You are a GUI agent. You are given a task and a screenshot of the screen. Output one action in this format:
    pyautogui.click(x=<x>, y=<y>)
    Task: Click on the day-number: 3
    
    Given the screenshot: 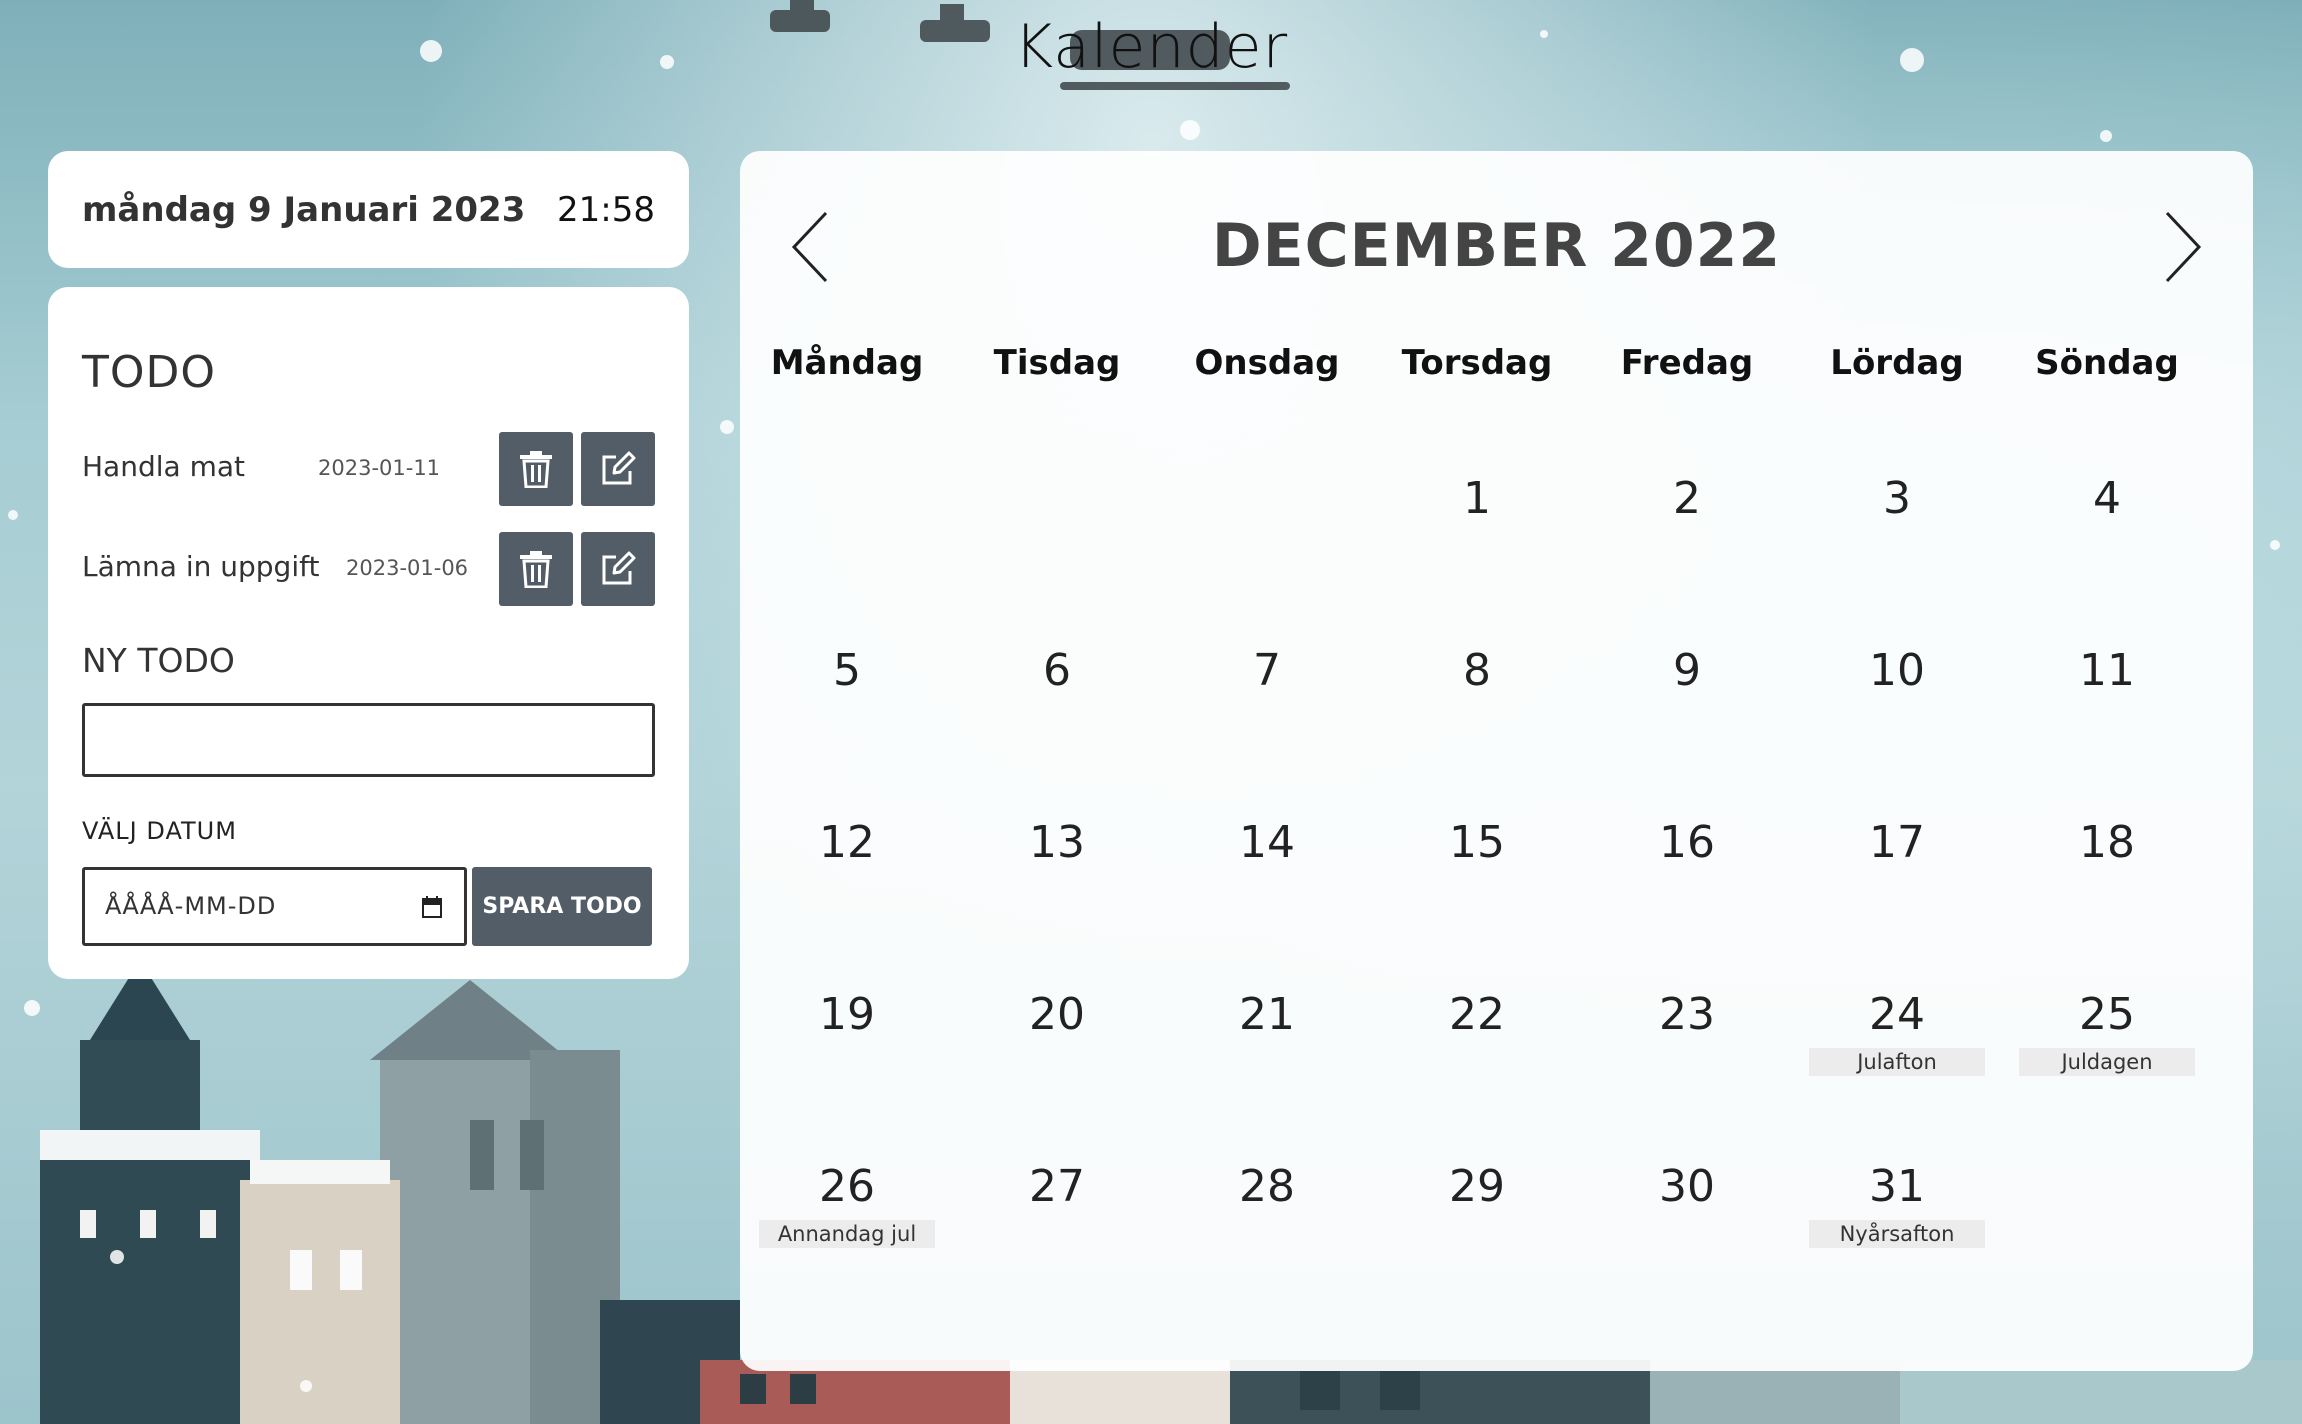 What is the action you would take?
    pyautogui.click(x=1897, y=498)
    